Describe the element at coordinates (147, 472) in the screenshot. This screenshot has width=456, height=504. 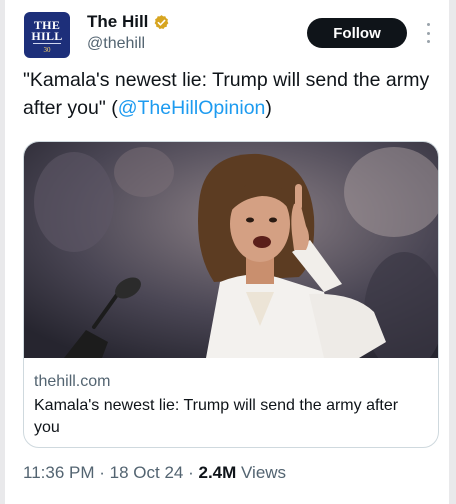
I see `tweet-date: 18 Oct 24` at that location.